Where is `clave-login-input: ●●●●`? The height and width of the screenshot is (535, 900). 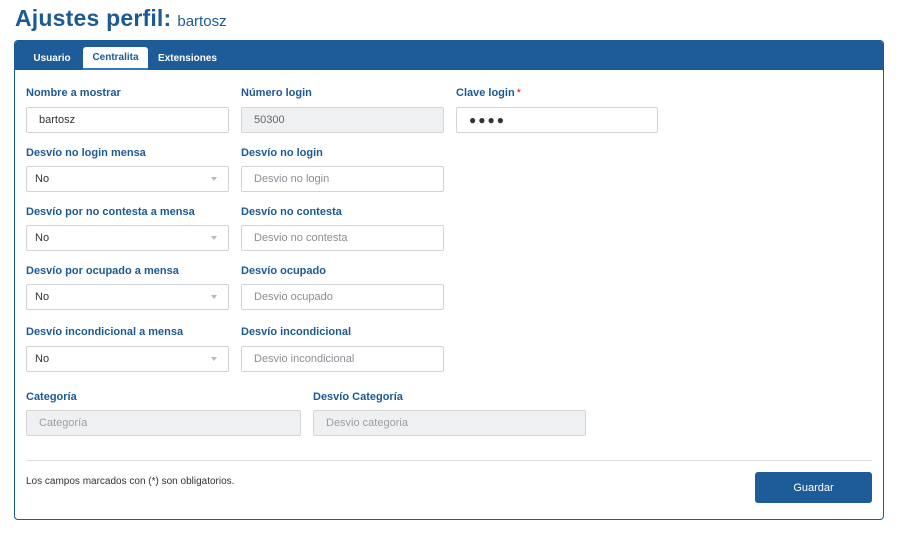 clave-login-input: ●●●● is located at coordinates (557, 120).